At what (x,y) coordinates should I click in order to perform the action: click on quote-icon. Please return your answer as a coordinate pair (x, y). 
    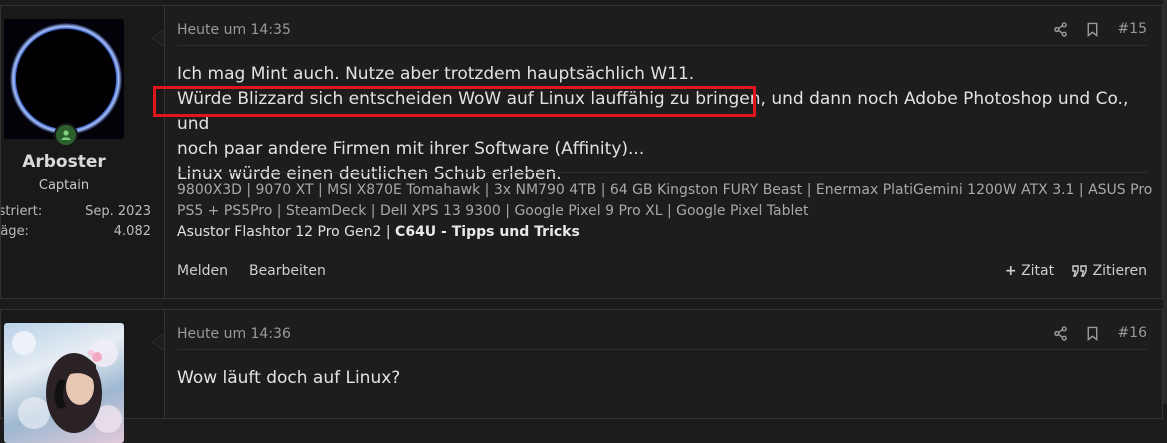
    Looking at the image, I should click on (1082, 271).